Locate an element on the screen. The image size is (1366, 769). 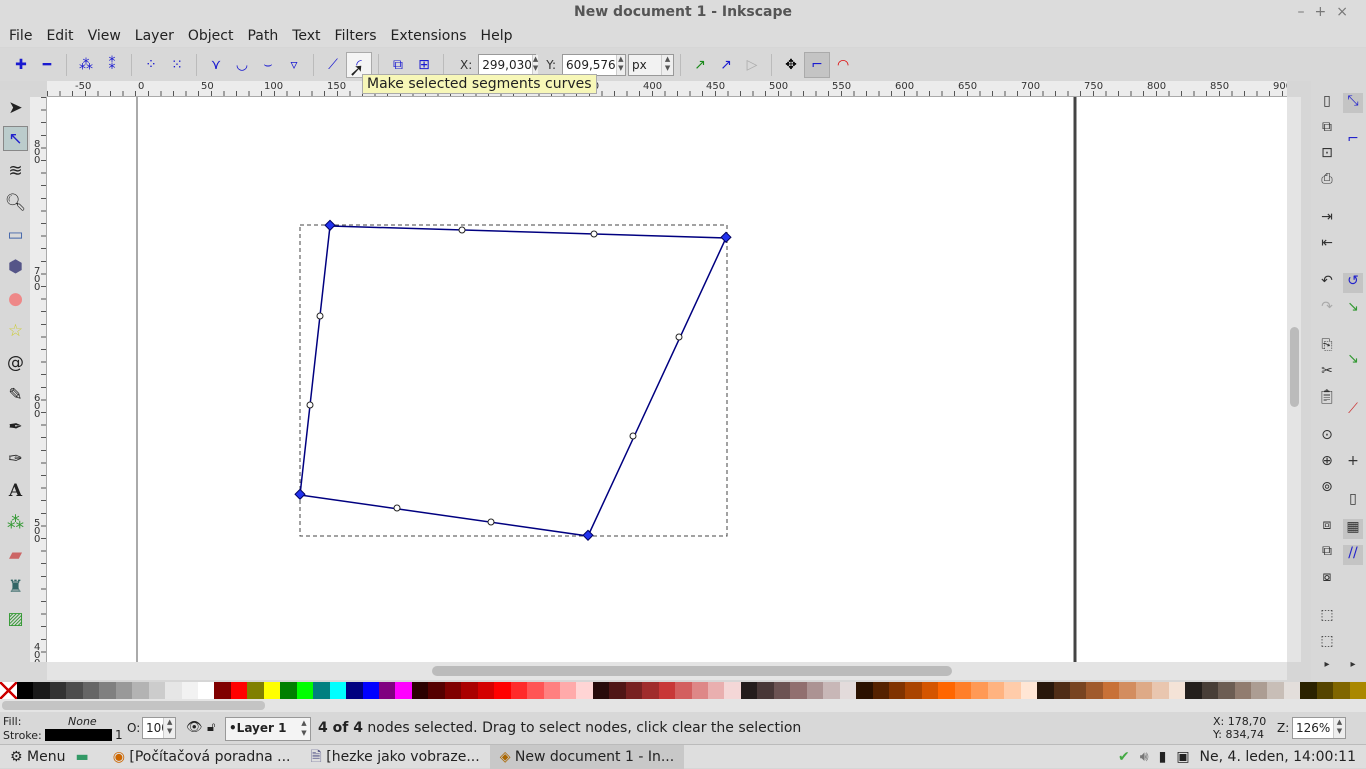
menu-view: View is located at coordinates (104, 36).